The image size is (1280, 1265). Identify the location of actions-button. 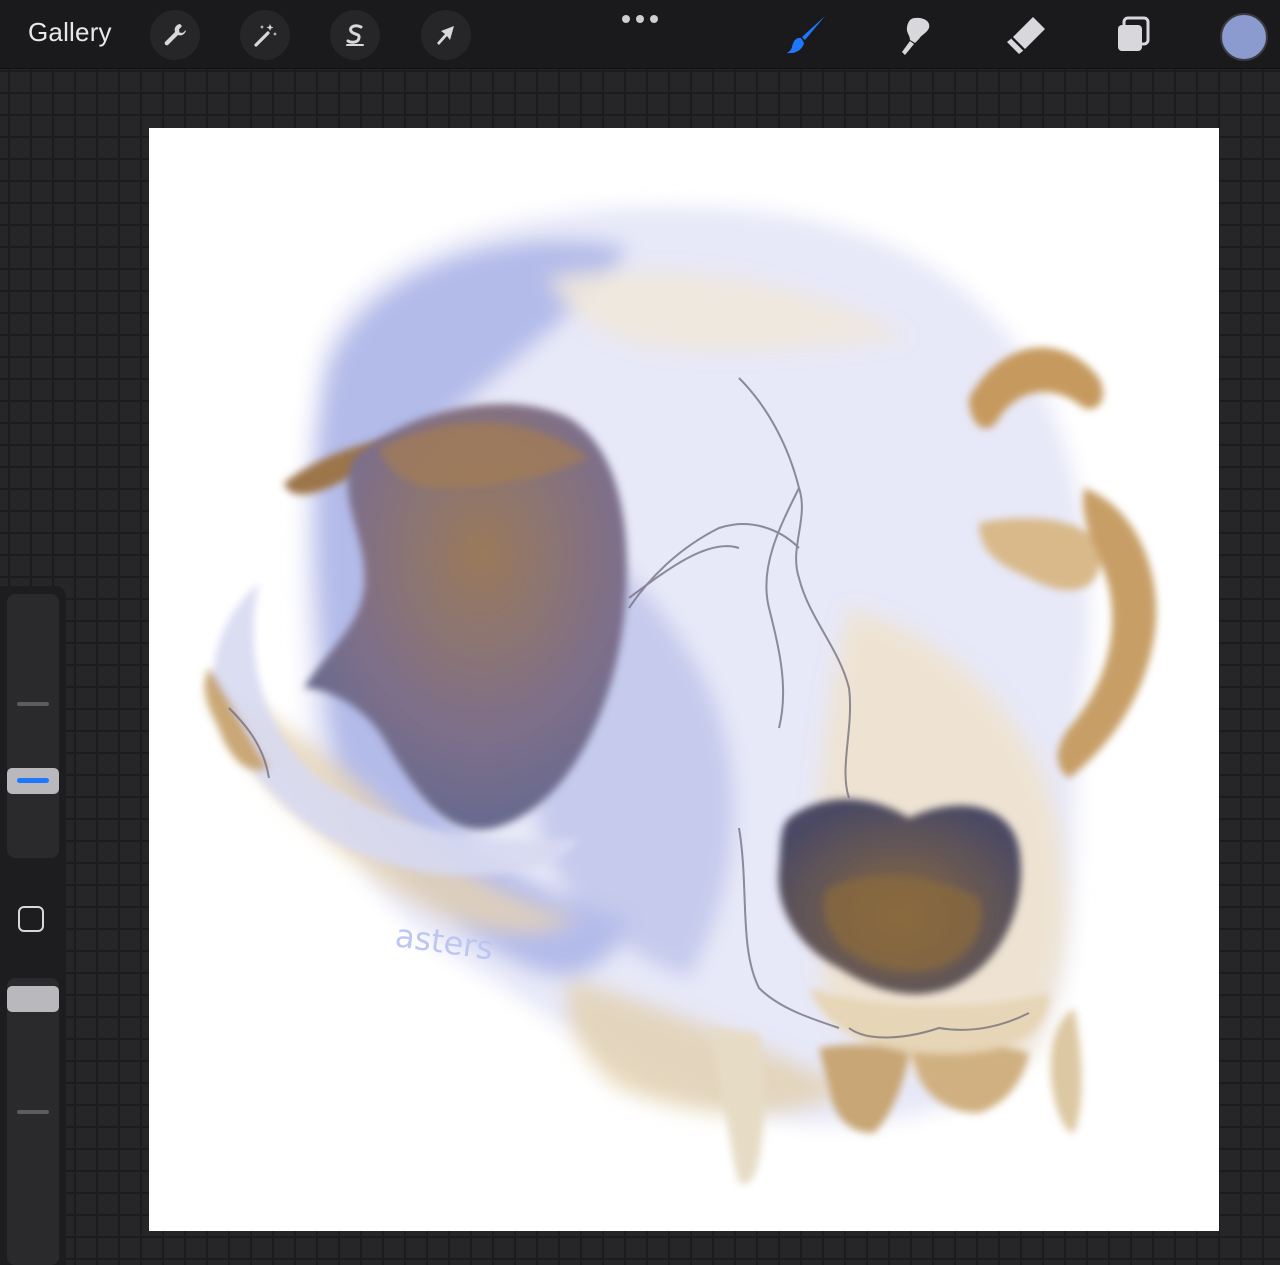
(175, 35).